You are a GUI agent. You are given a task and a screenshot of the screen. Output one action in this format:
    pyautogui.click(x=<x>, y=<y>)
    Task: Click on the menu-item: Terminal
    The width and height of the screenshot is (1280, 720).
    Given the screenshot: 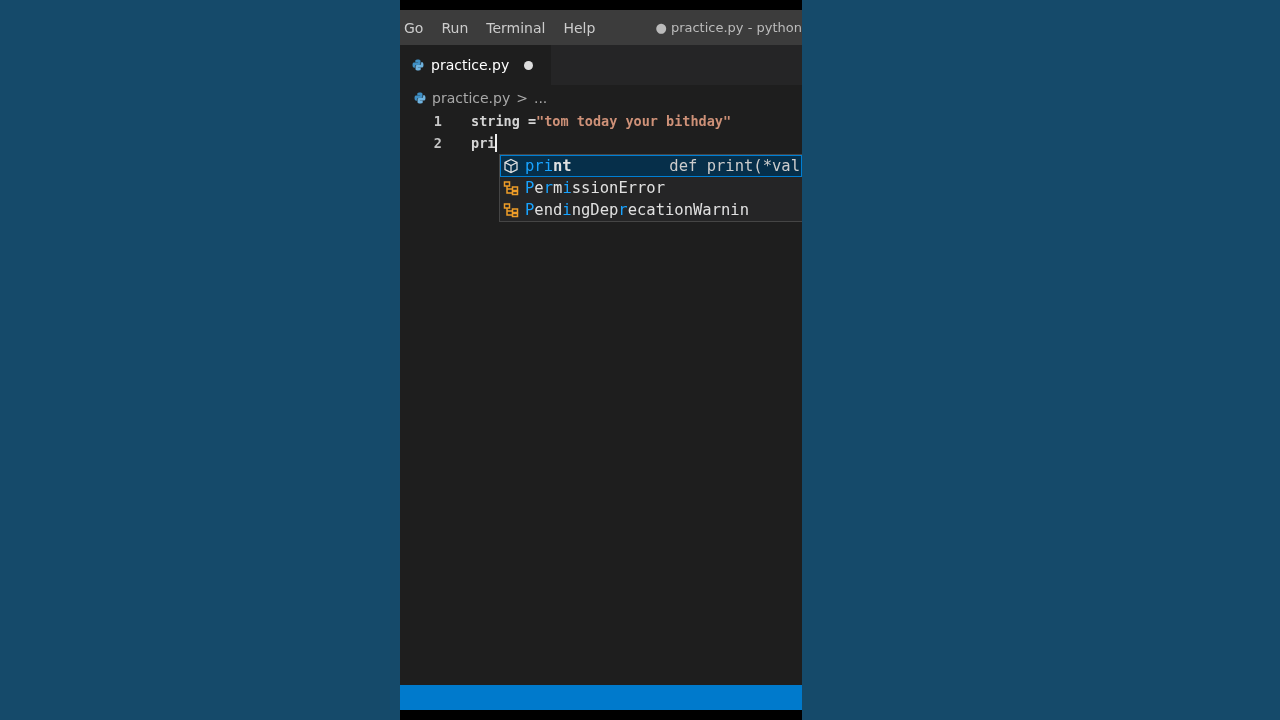 What is the action you would take?
    pyautogui.click(x=516, y=27)
    